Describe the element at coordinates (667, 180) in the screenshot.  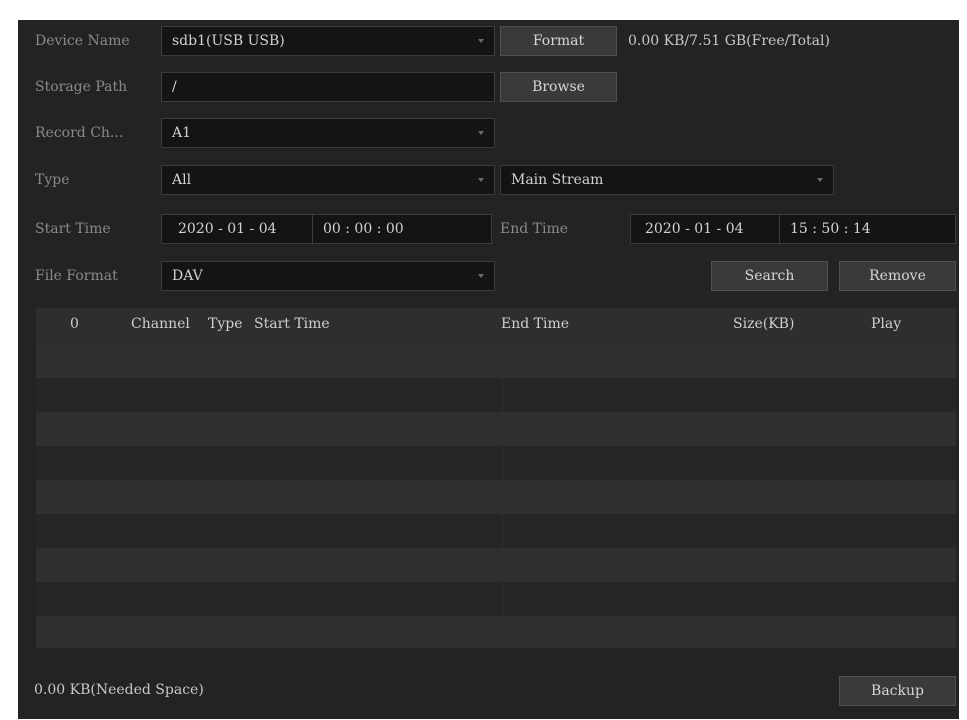
I see `stream-select: Main Stream` at that location.